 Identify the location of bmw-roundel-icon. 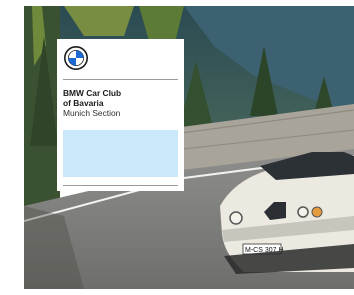
(76, 58).